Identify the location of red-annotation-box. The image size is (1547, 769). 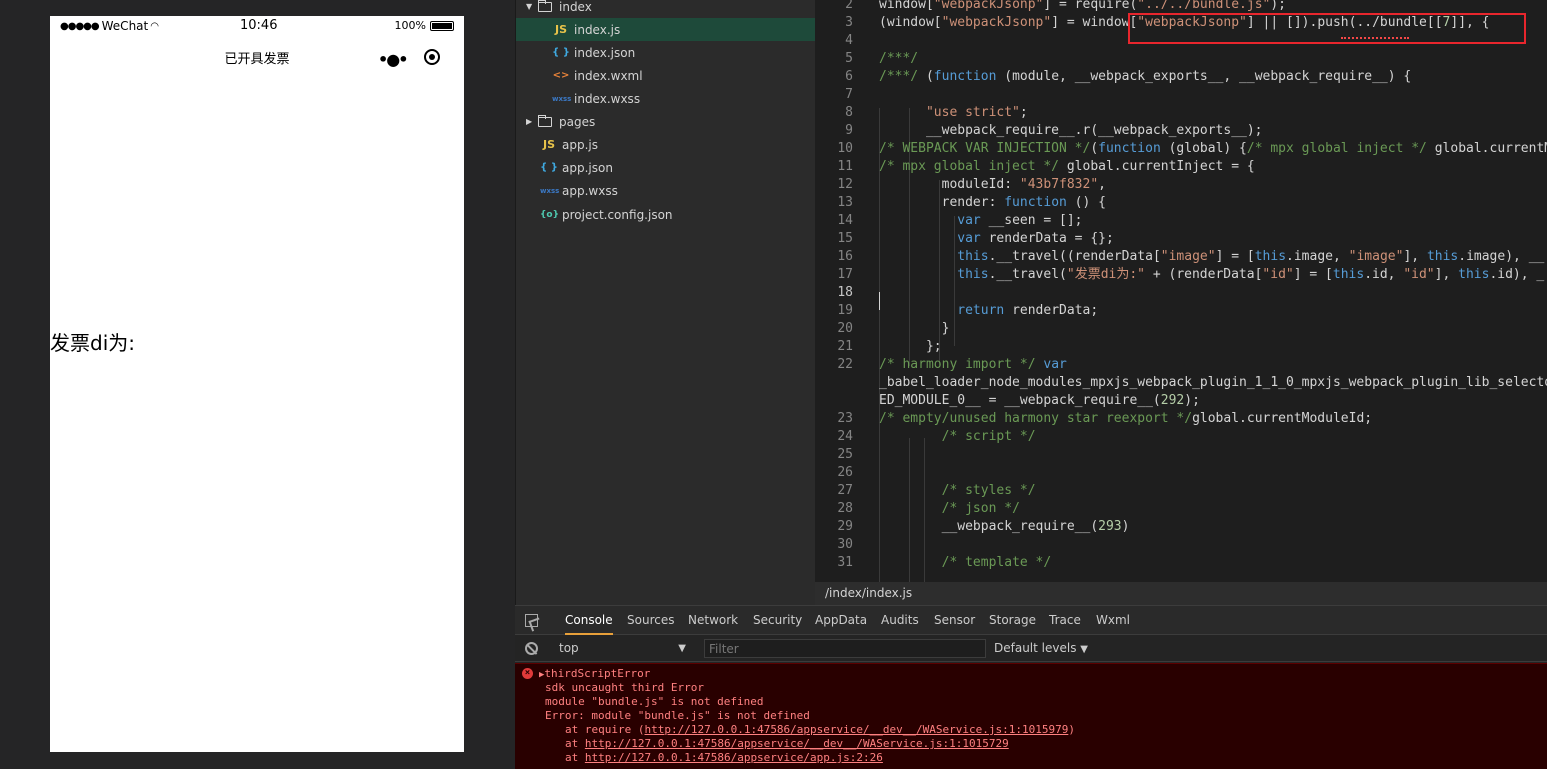
(1327, 28).